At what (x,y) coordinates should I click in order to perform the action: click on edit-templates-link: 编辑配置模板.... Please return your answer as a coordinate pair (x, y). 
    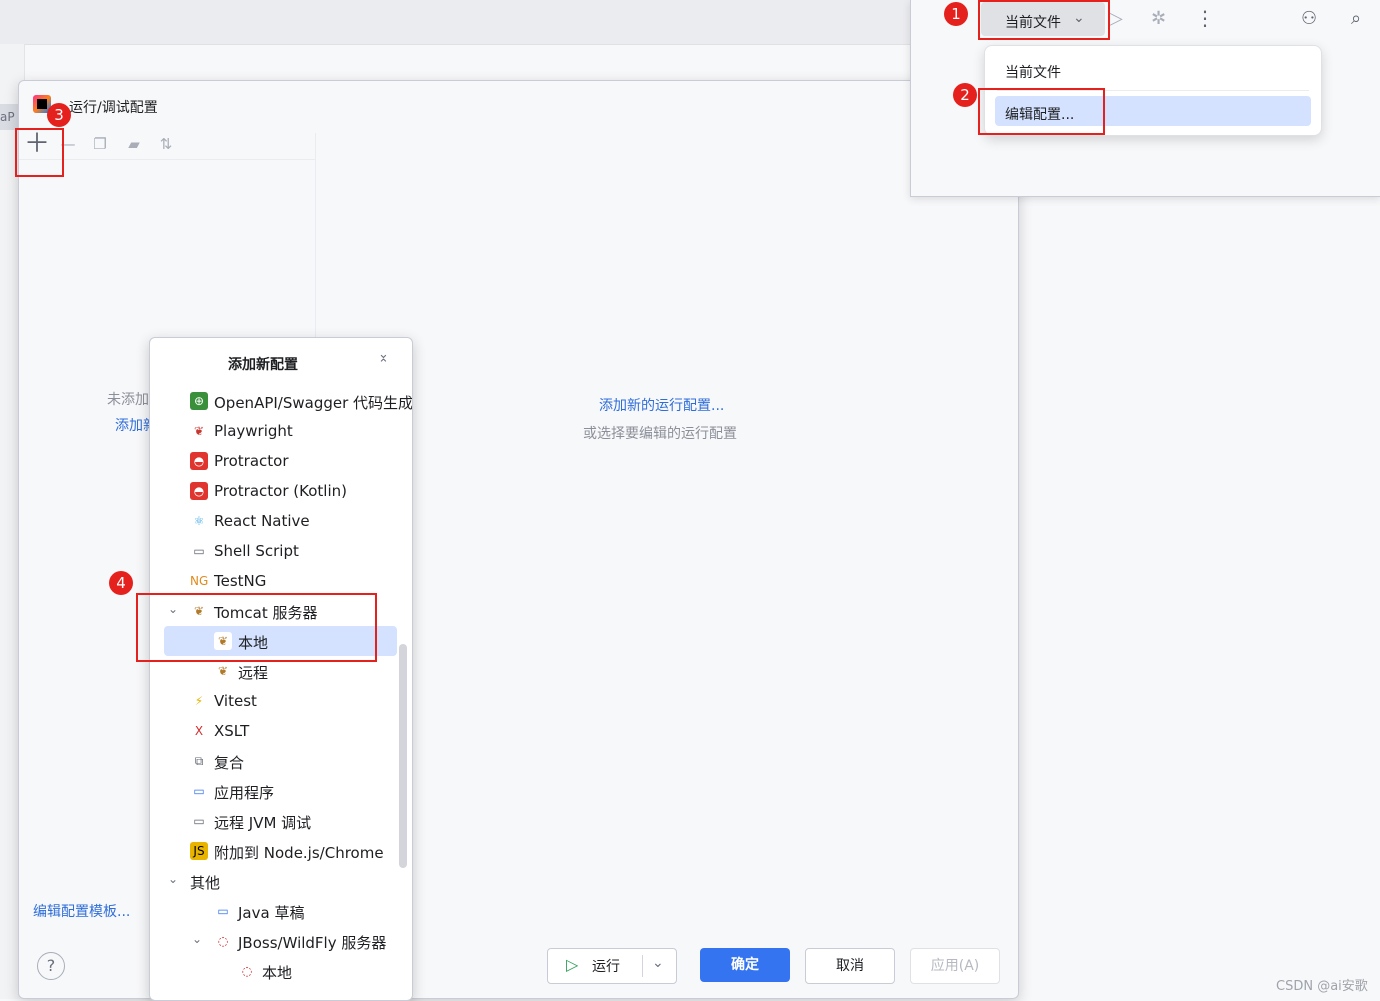
    Looking at the image, I should click on (81, 911).